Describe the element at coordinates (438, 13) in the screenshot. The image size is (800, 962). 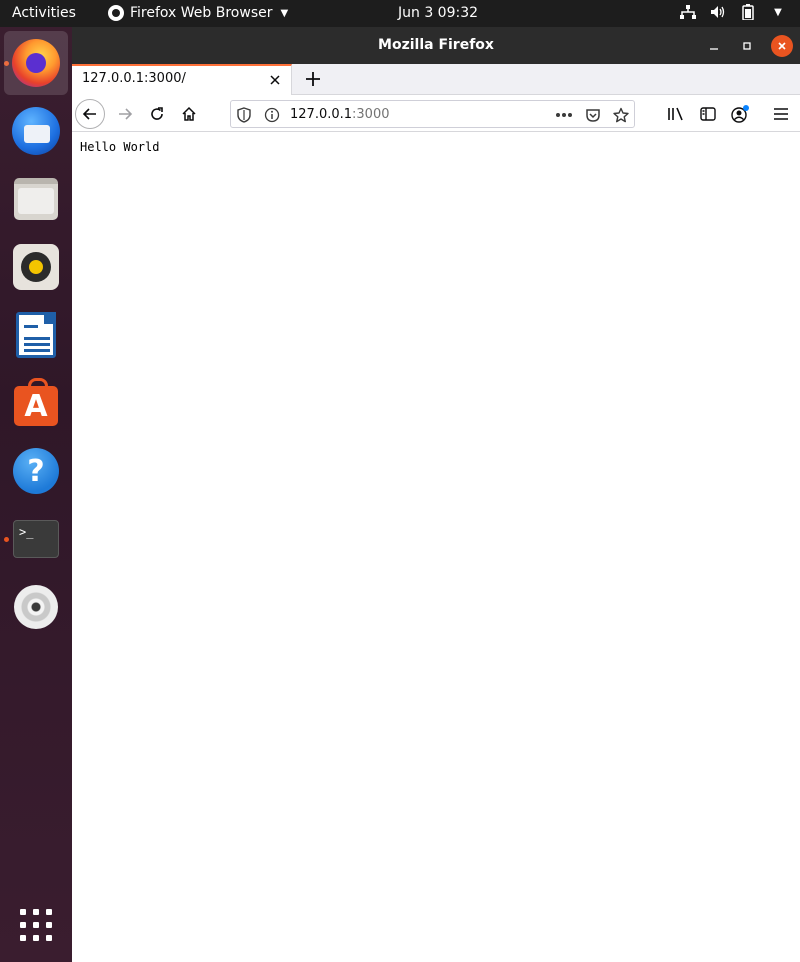
I see `clock: Jun 3 09:32` at that location.